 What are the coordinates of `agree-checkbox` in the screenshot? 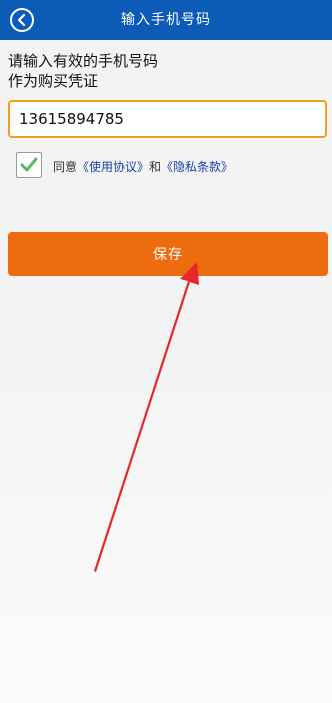 It's located at (29, 165).